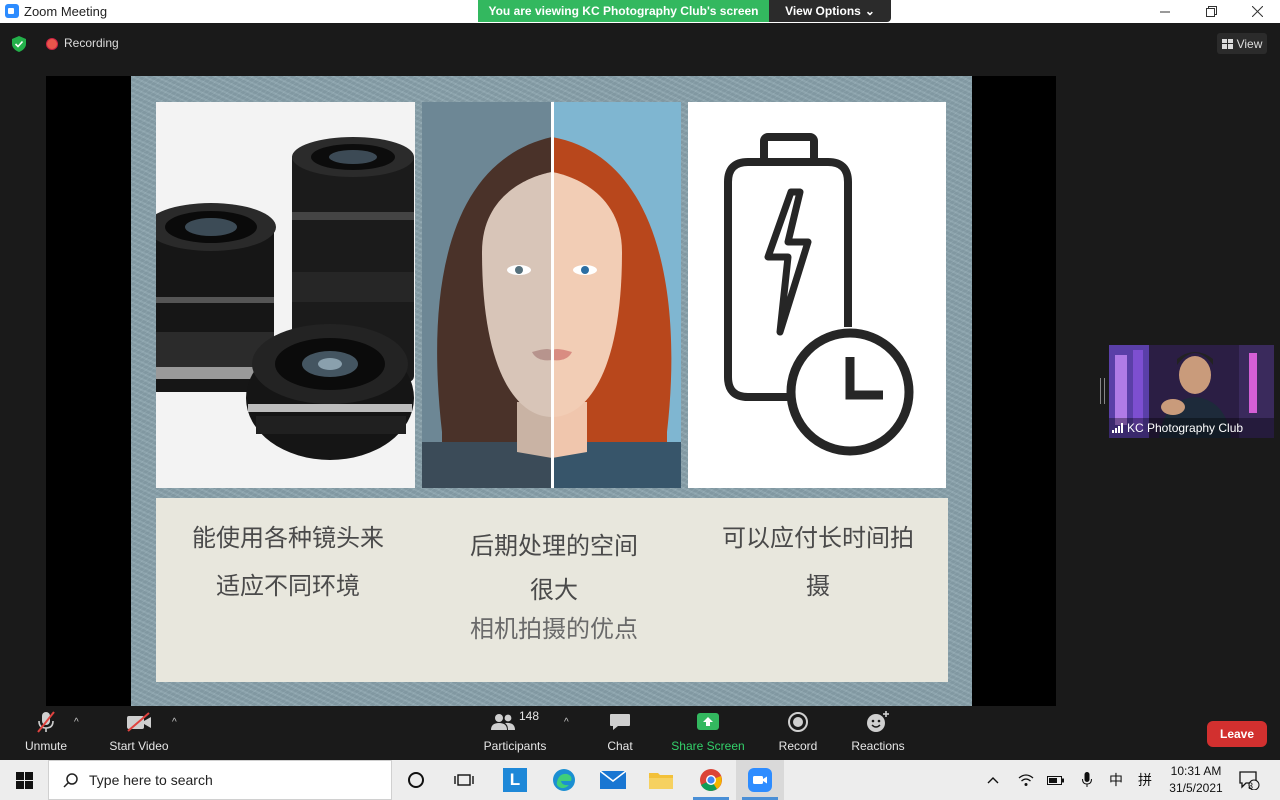 This screenshot has width=1280, height=800. I want to click on lenses-image, so click(285, 295).